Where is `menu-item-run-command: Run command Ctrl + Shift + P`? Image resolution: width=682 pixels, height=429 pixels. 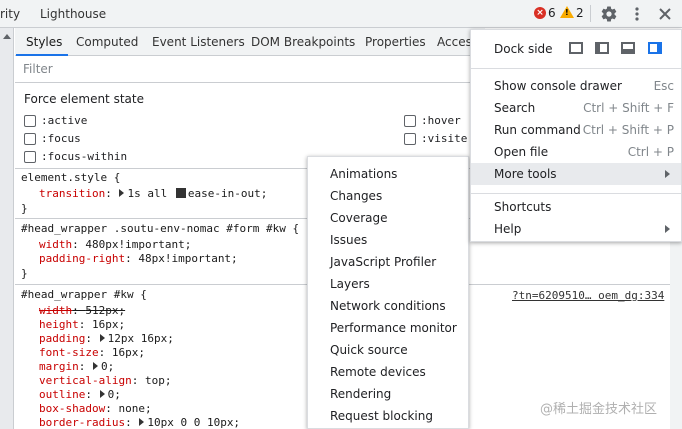
menu-item-run-command: Run command Ctrl + Shift + P is located at coordinates (576, 130).